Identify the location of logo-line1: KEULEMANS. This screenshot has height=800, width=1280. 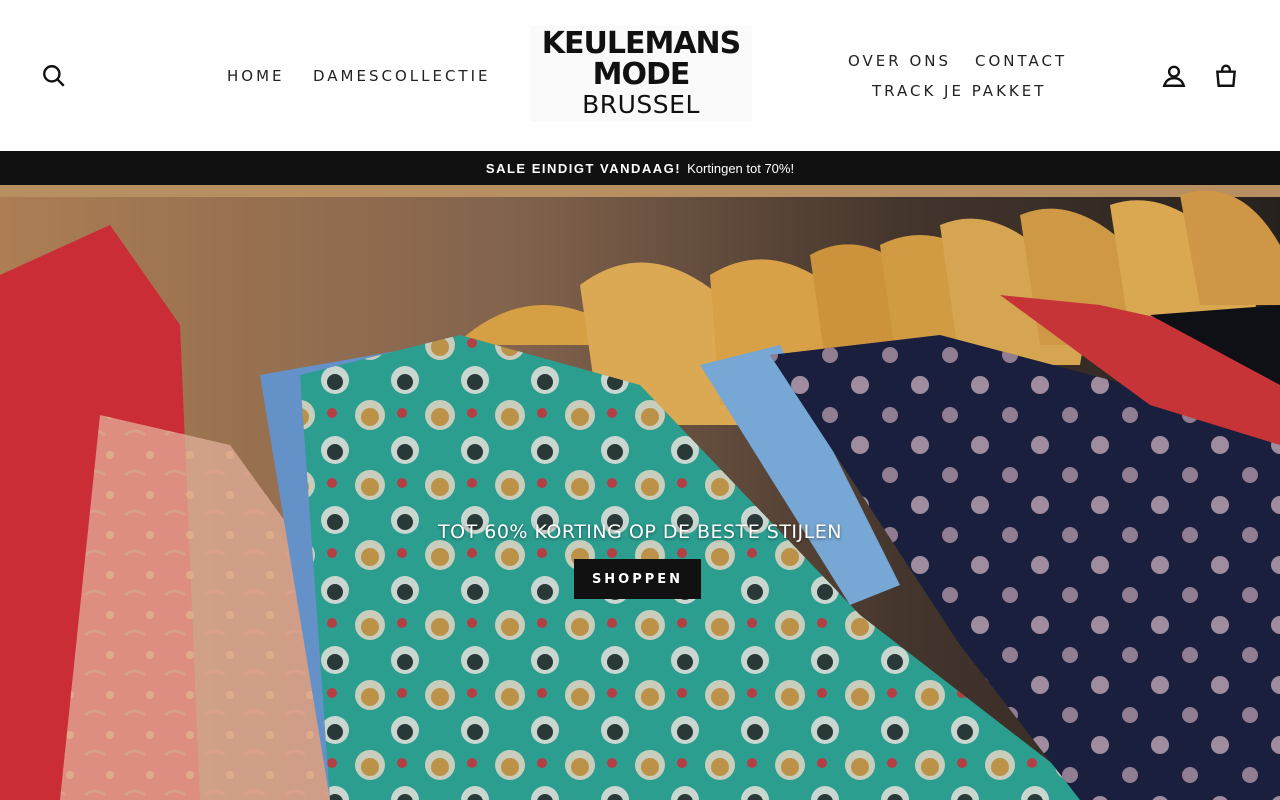
(641, 43).